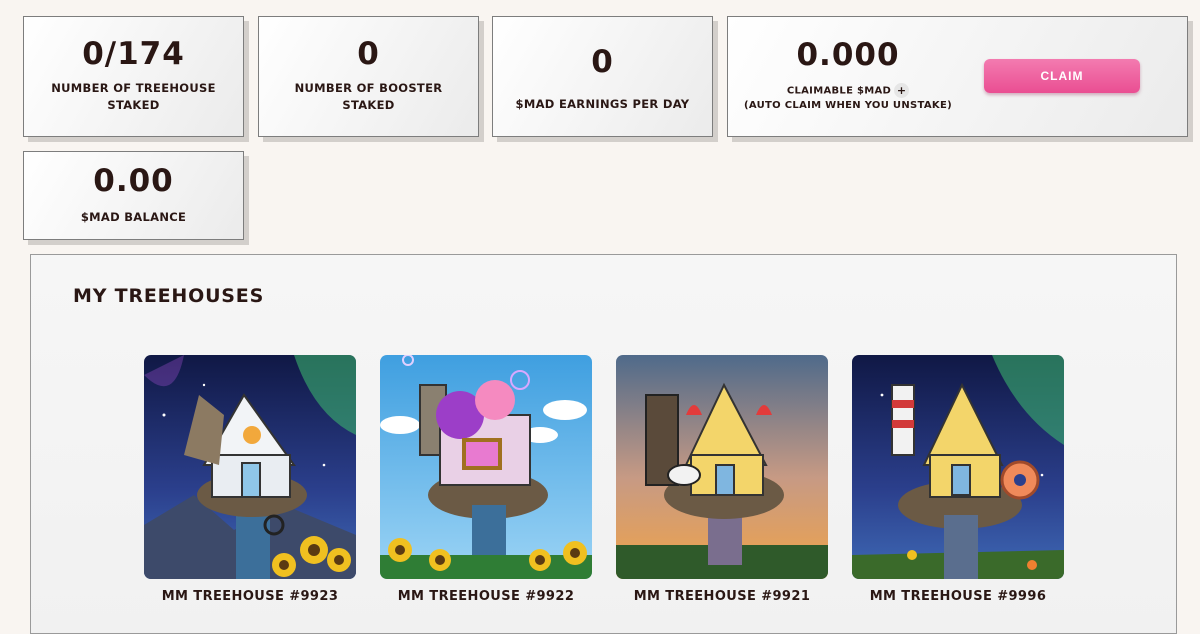  I want to click on treehouse-staked-card: 0/174 NUMBER OF TREEHOUSE STAKED, so click(133, 76).